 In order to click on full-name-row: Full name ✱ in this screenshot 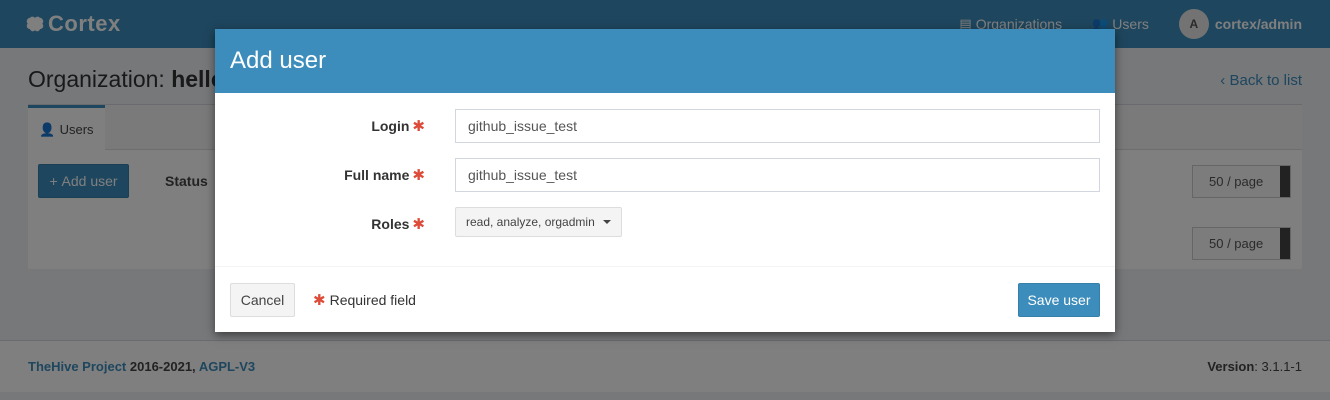, I will do `click(665, 175)`.